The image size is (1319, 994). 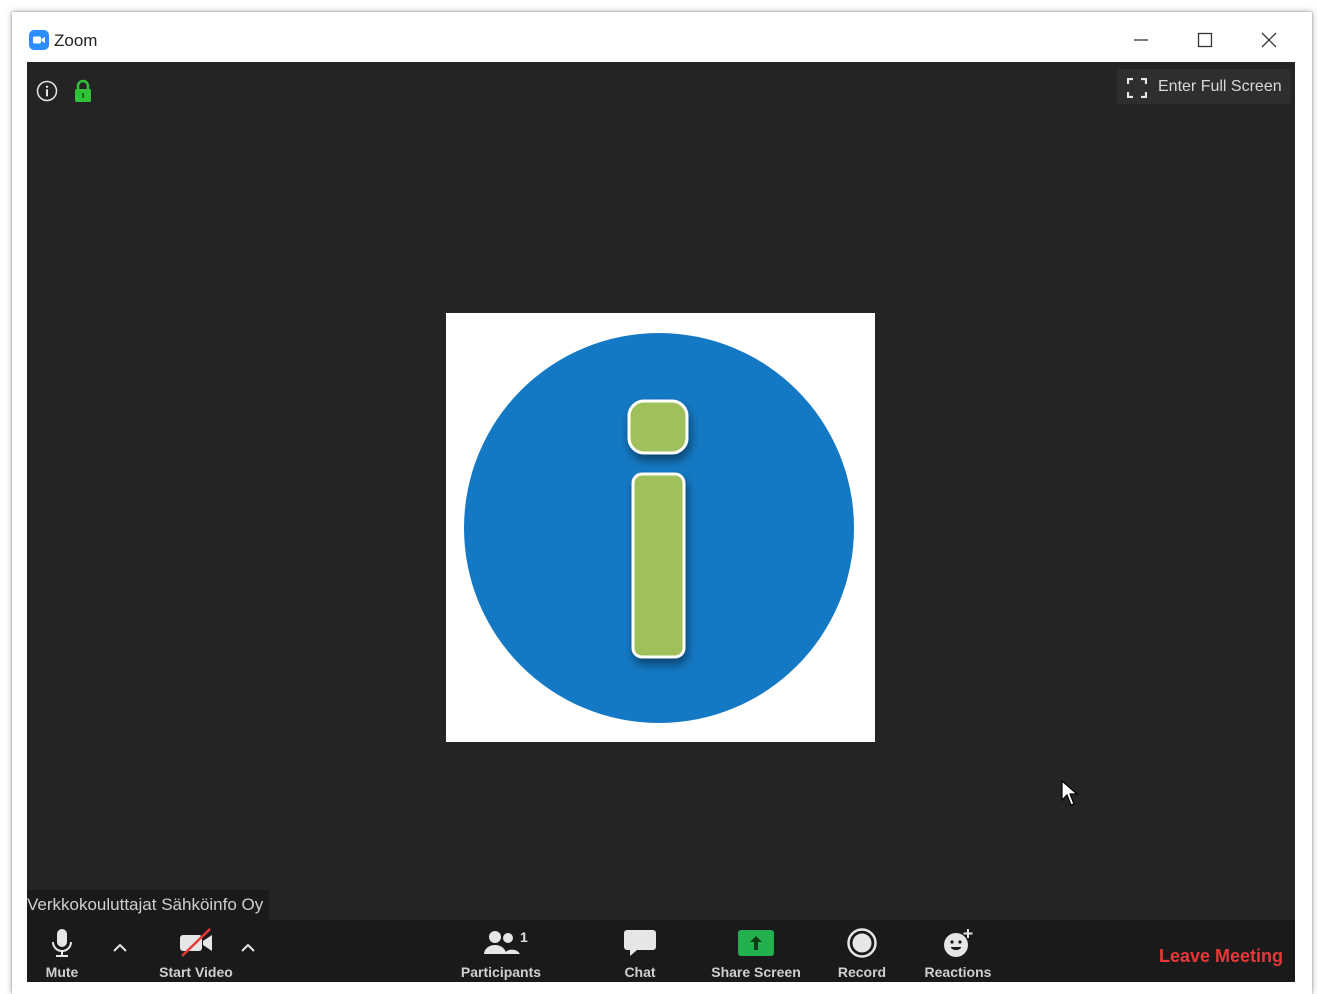 What do you see at coordinates (76, 40) in the screenshot?
I see `window-title: Zoom` at bounding box center [76, 40].